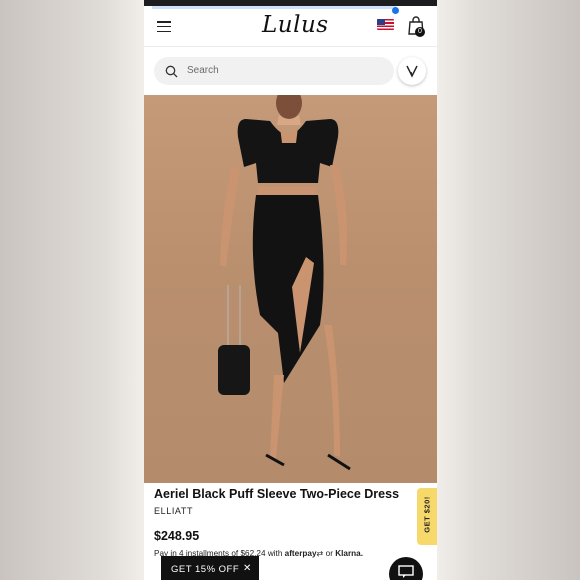 The width and height of the screenshot is (580, 580). What do you see at coordinates (385, 24) in the screenshot?
I see `us-flag-icon` at bounding box center [385, 24].